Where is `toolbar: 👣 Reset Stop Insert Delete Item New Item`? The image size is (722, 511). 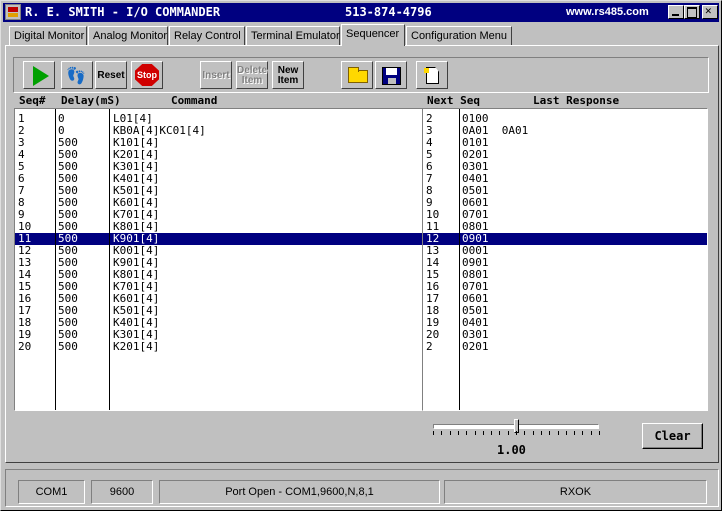 toolbar: 👣 Reset Stop Insert Delete Item New Item is located at coordinates (361, 75).